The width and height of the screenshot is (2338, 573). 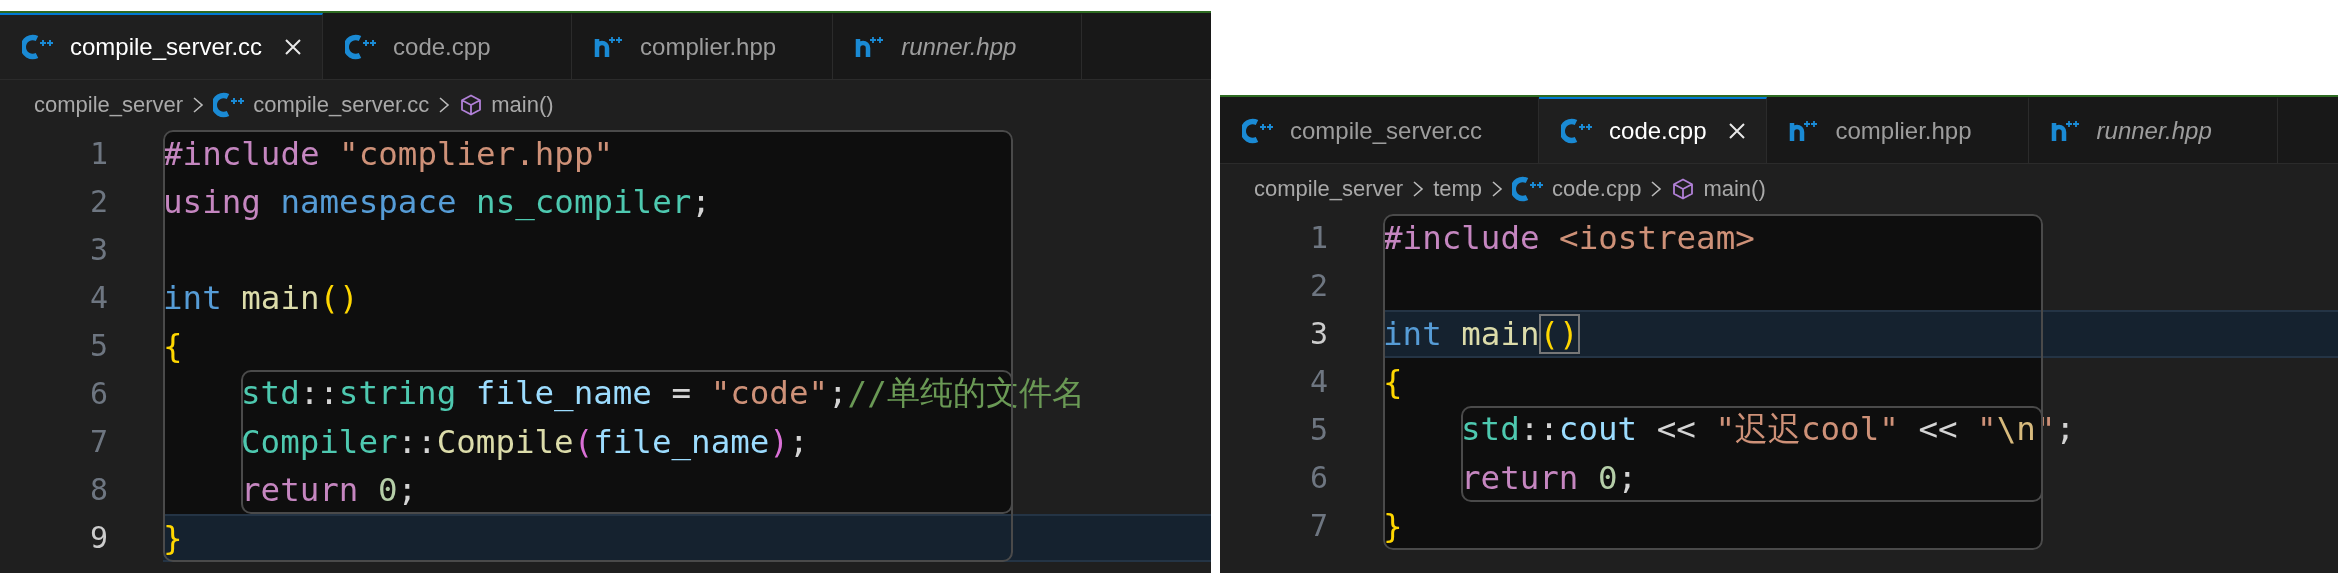 What do you see at coordinates (1569, 238) in the screenshot?
I see `code-line: #include <iostream>` at bounding box center [1569, 238].